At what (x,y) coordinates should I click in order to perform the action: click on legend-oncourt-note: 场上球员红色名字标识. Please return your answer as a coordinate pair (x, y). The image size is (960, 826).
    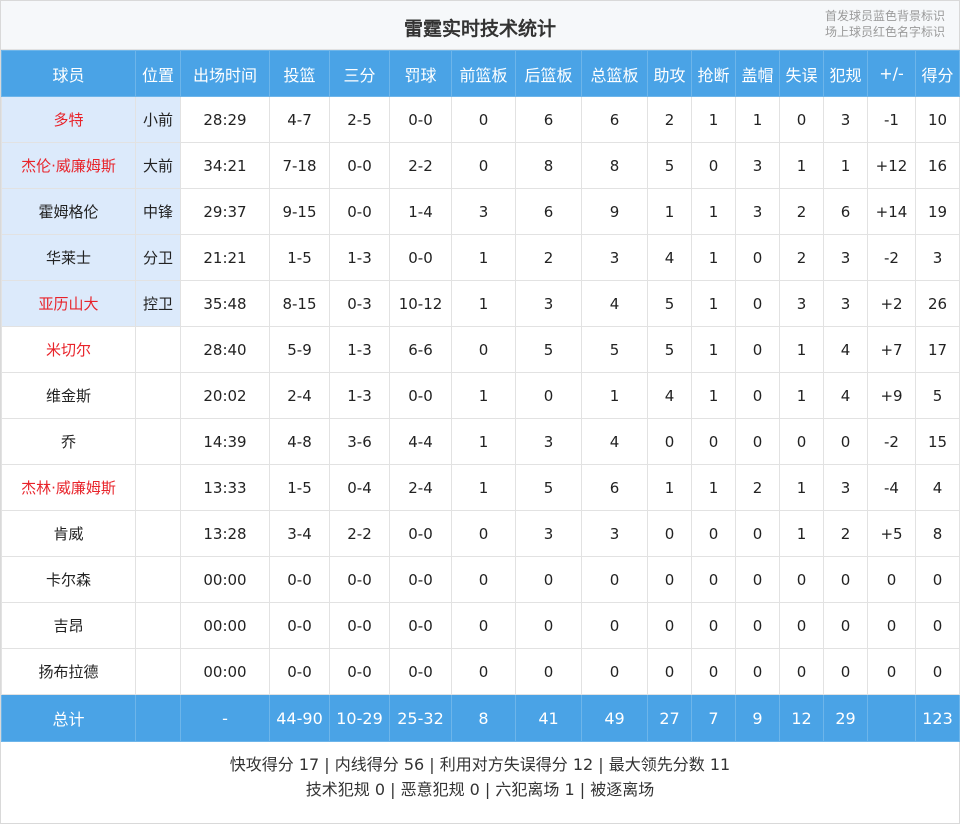
    Looking at the image, I should click on (884, 32).